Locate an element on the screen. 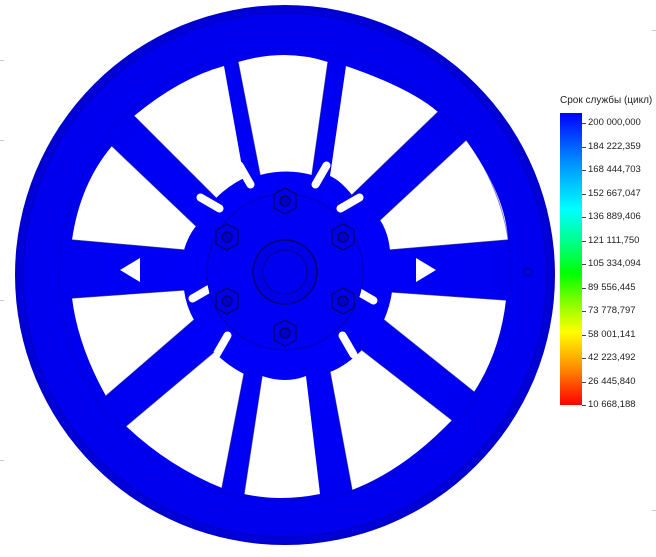 The height and width of the screenshot is (557, 656). legend-title: Срок службы (цикл) is located at coordinates (606, 100).